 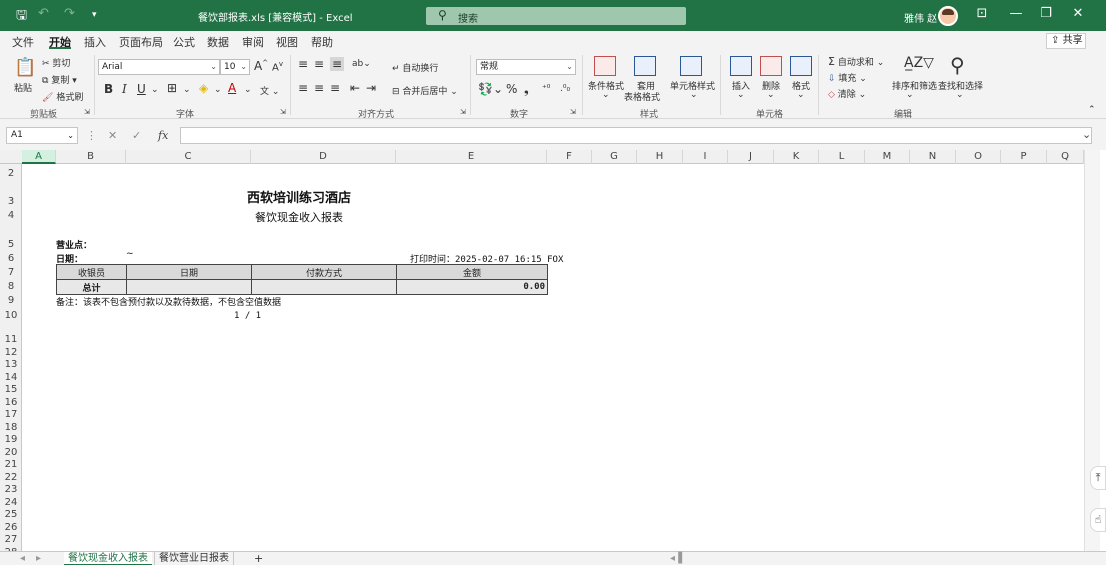 I want to click on comma-style-icon: ❟, so click(x=526, y=89).